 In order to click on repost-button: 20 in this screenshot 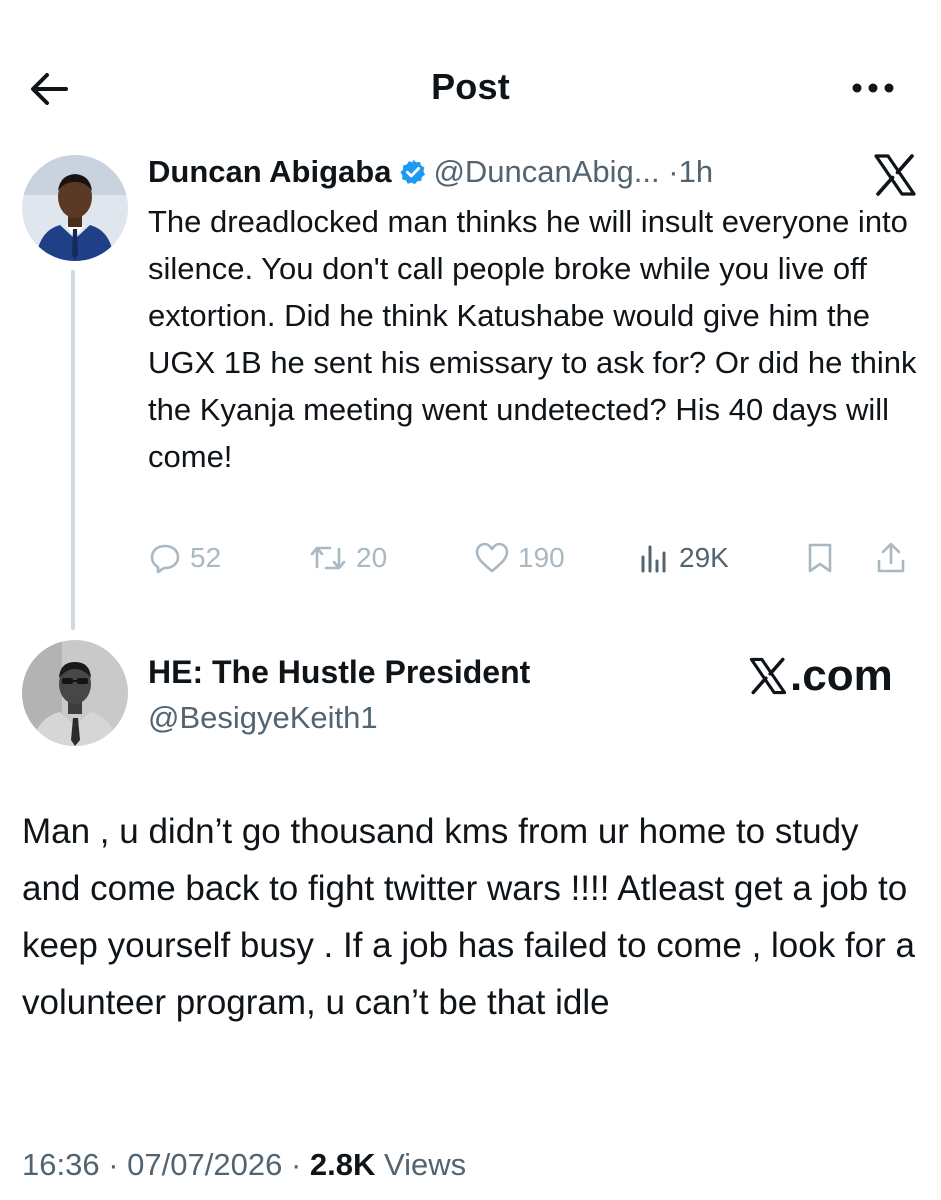, I will do `click(347, 558)`.